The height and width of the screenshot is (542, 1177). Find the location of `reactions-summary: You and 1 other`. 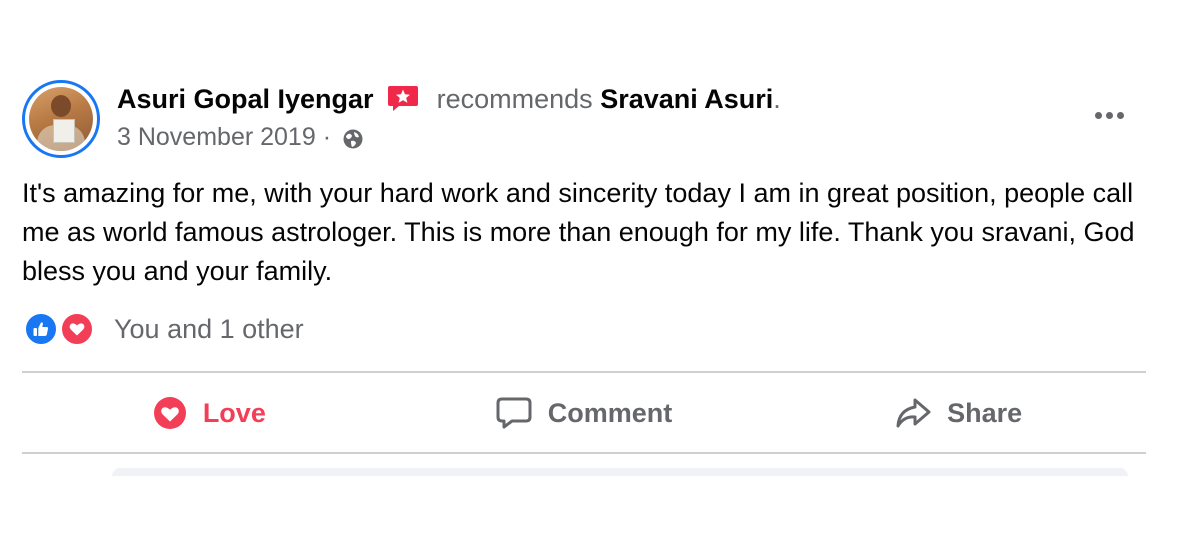

reactions-summary: You and 1 other is located at coordinates (164, 329).